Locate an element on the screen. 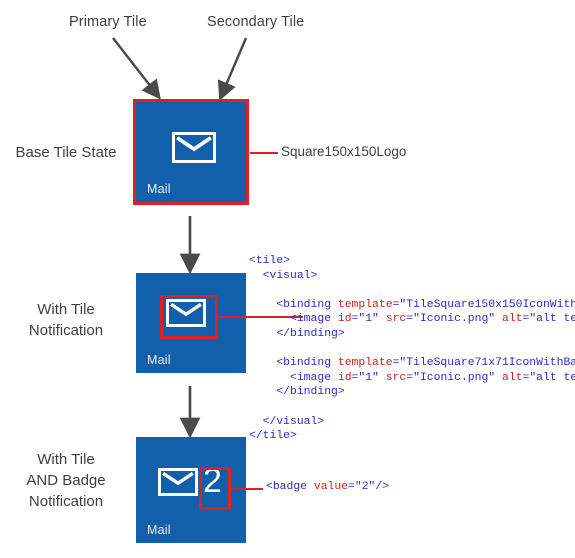  row-label-line: AND Badge is located at coordinates (66, 480).